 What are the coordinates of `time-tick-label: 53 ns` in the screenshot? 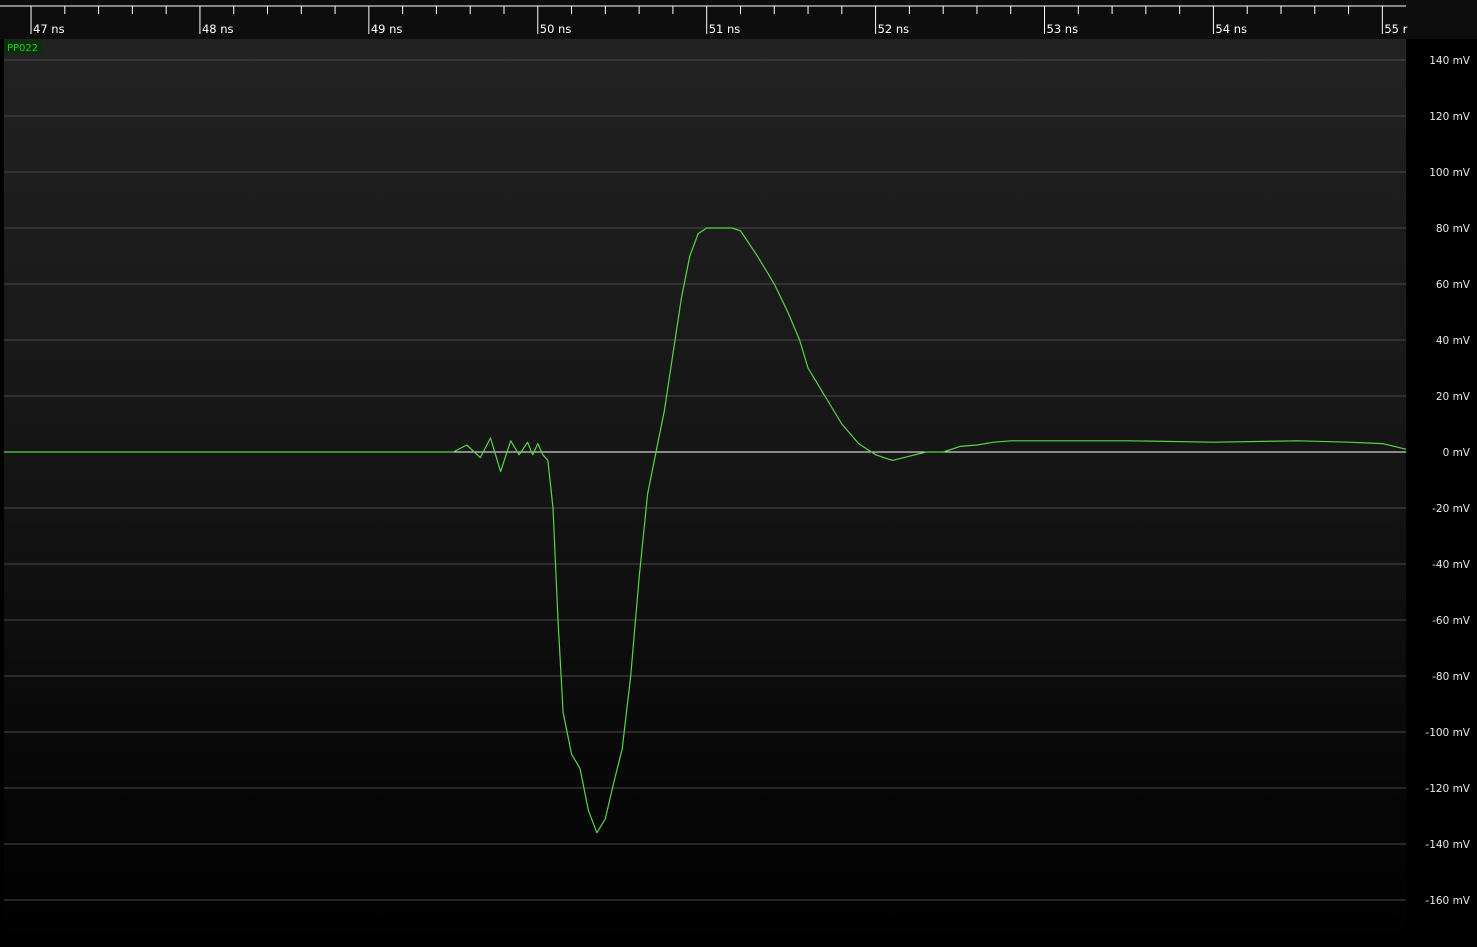 It's located at (1063, 29).